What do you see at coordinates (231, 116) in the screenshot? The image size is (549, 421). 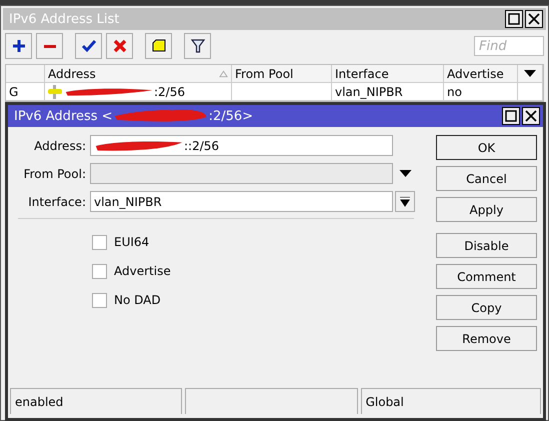 I see `window-title: :2/56>` at bounding box center [231, 116].